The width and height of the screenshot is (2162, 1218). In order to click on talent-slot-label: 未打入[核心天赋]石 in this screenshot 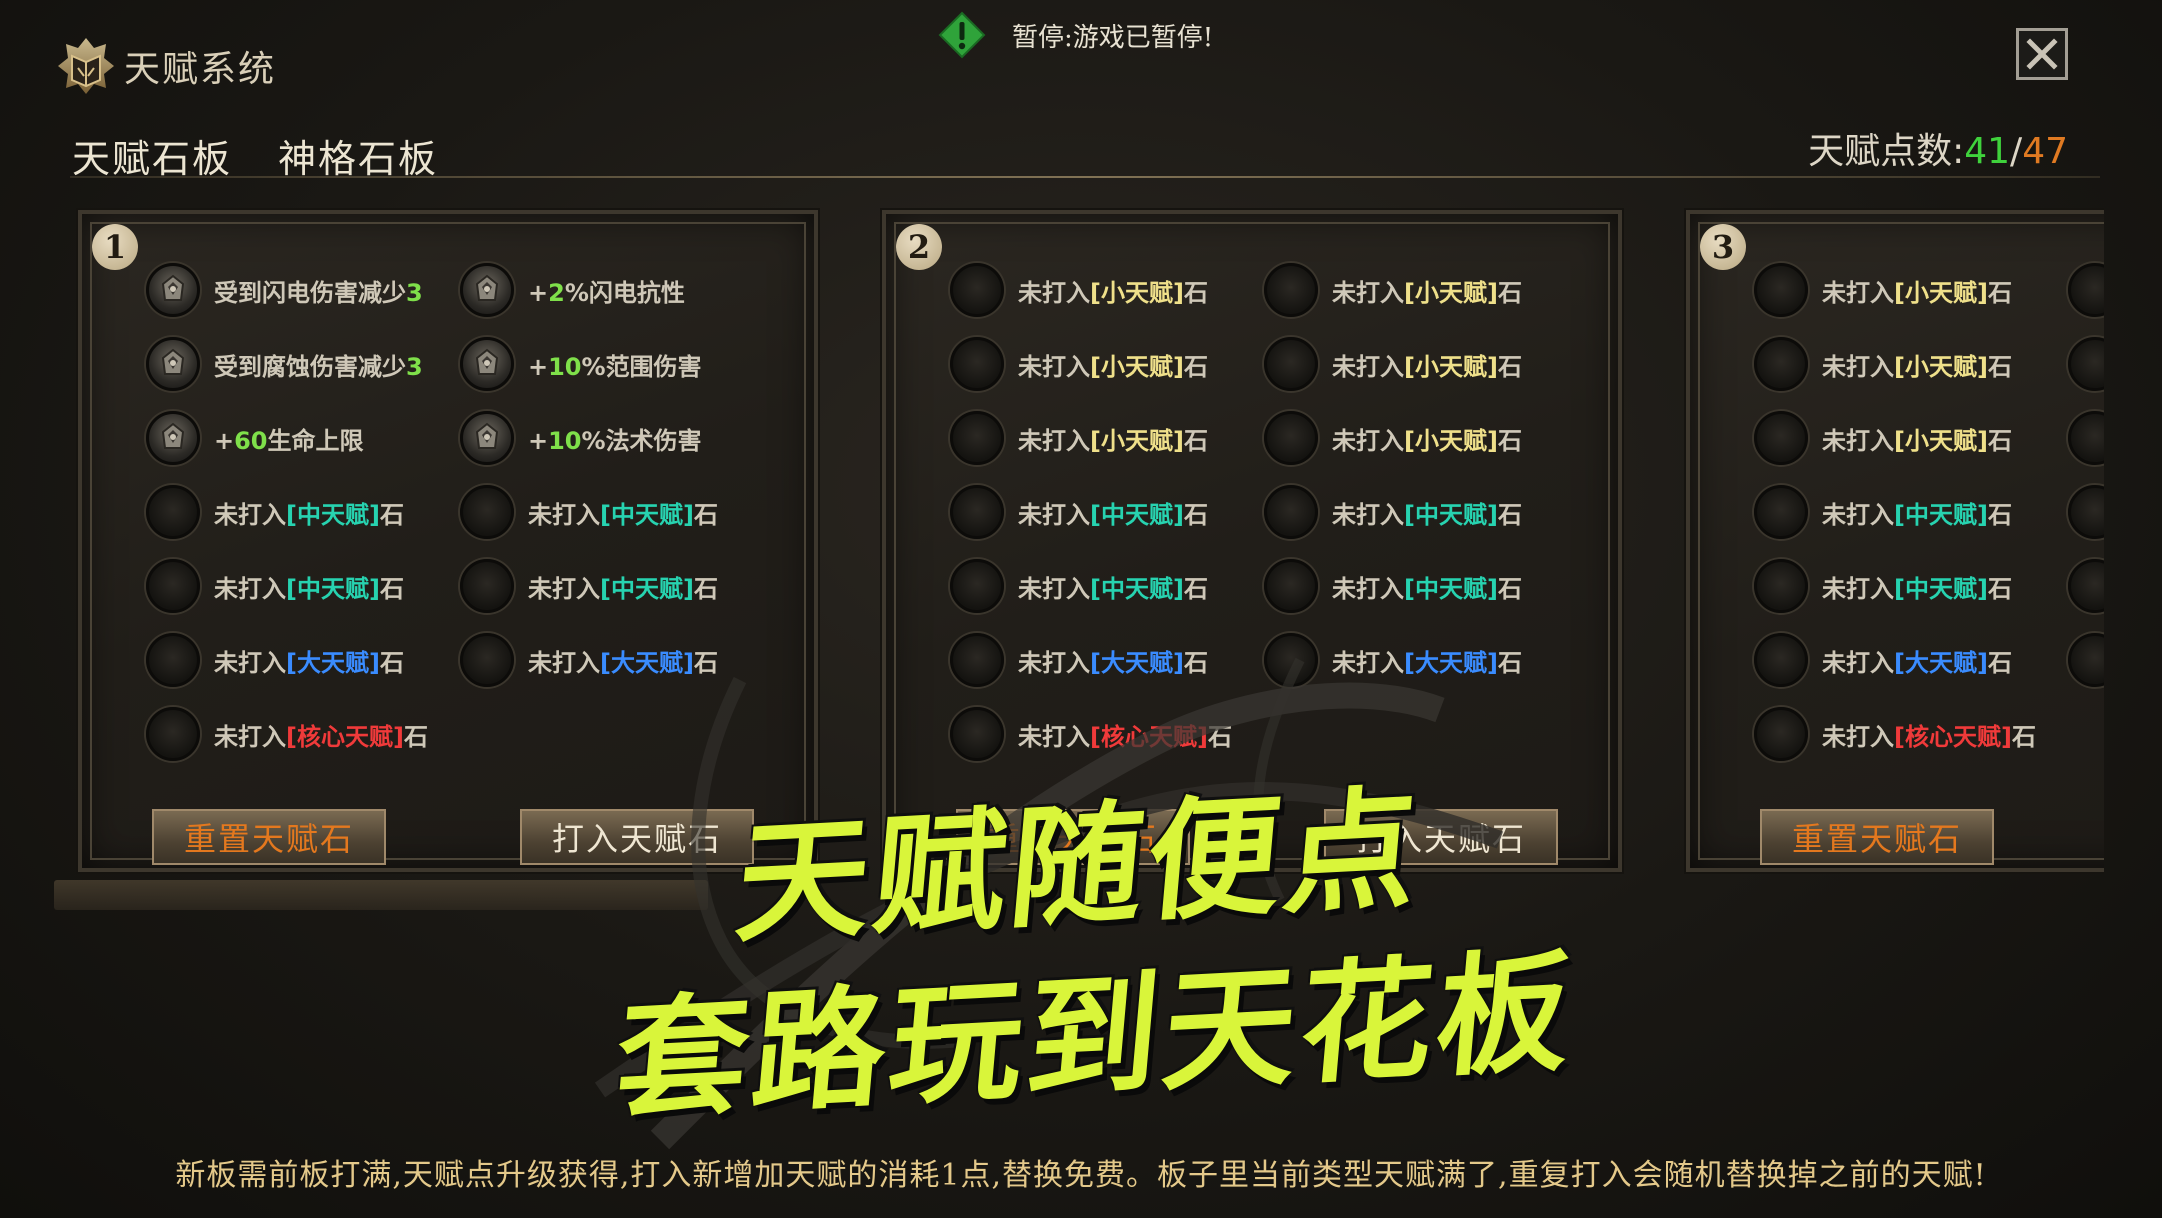, I will do `click(1929, 734)`.